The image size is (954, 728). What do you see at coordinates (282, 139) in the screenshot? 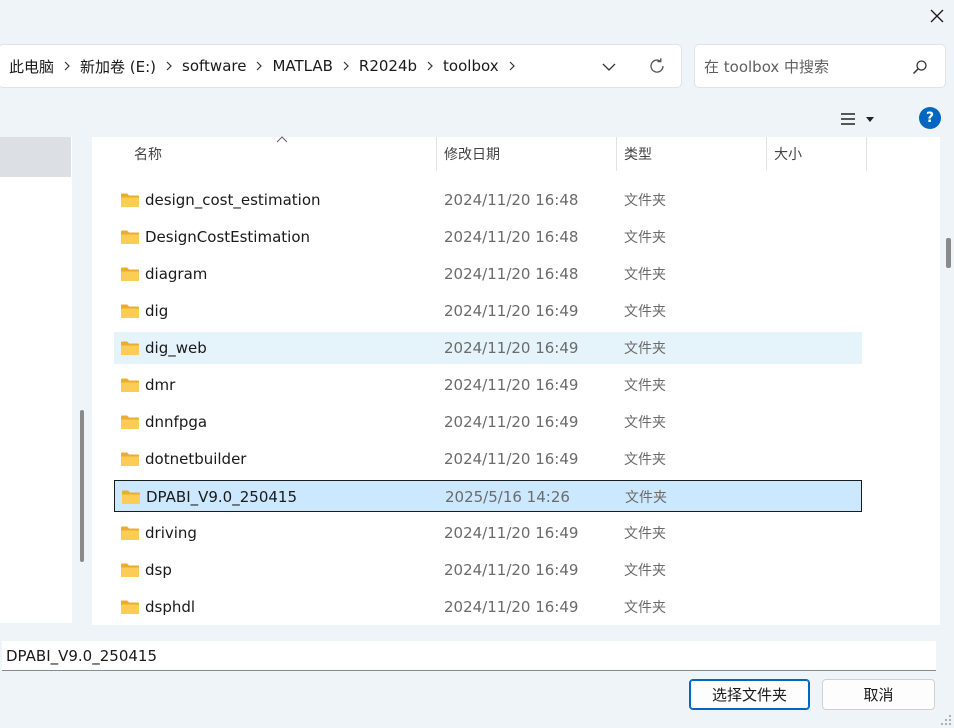
I see `sort-ascending-icon` at bounding box center [282, 139].